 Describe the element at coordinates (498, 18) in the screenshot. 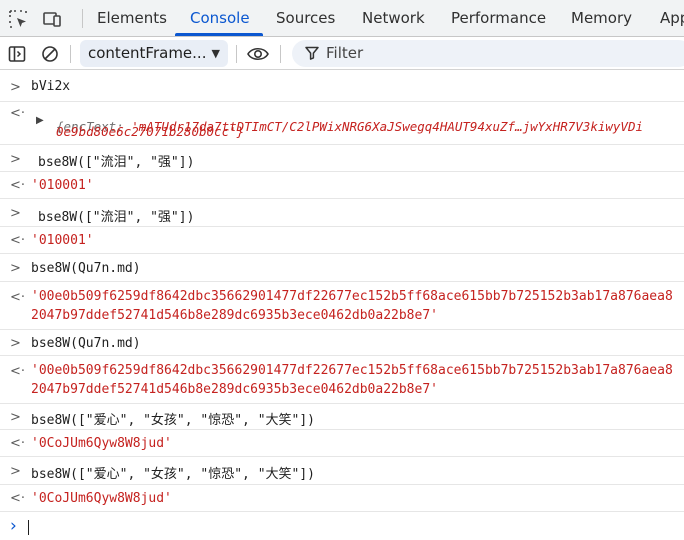

I see `tab-performance: Performance` at that location.